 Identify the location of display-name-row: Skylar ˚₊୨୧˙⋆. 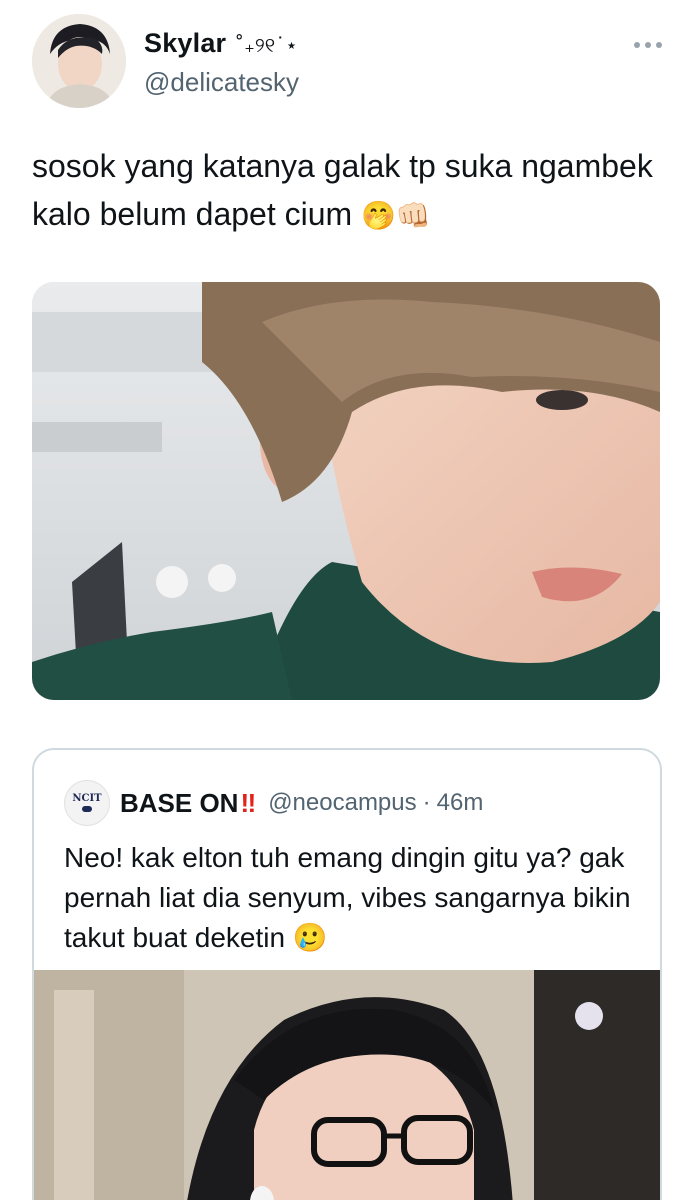
(221, 43).